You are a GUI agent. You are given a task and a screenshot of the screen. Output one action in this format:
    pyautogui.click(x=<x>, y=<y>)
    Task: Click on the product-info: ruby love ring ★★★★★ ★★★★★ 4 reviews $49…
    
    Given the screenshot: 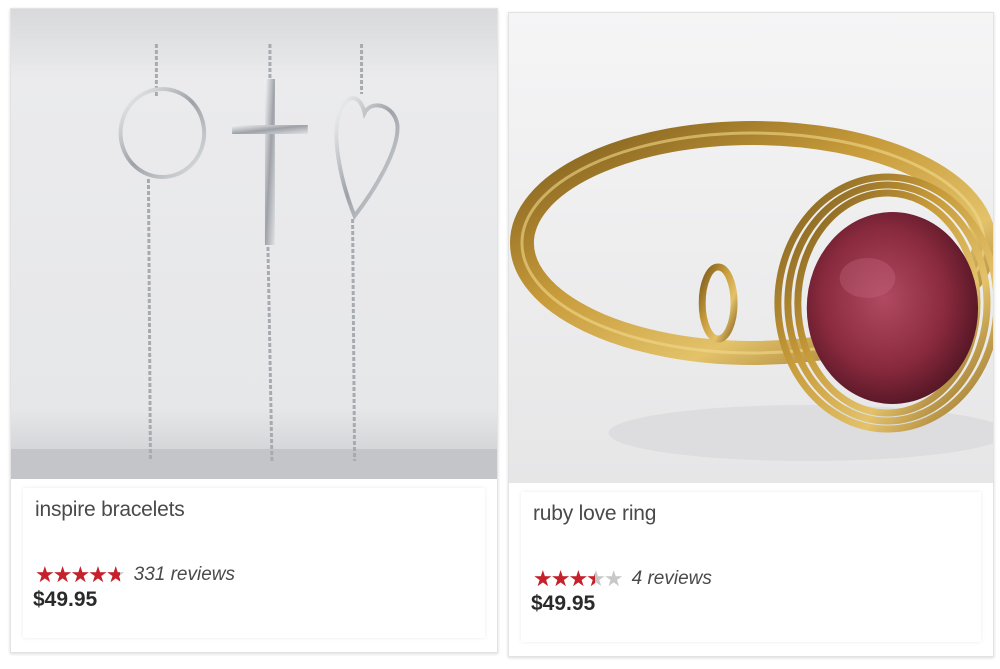 What is the action you would take?
    pyautogui.click(x=751, y=567)
    